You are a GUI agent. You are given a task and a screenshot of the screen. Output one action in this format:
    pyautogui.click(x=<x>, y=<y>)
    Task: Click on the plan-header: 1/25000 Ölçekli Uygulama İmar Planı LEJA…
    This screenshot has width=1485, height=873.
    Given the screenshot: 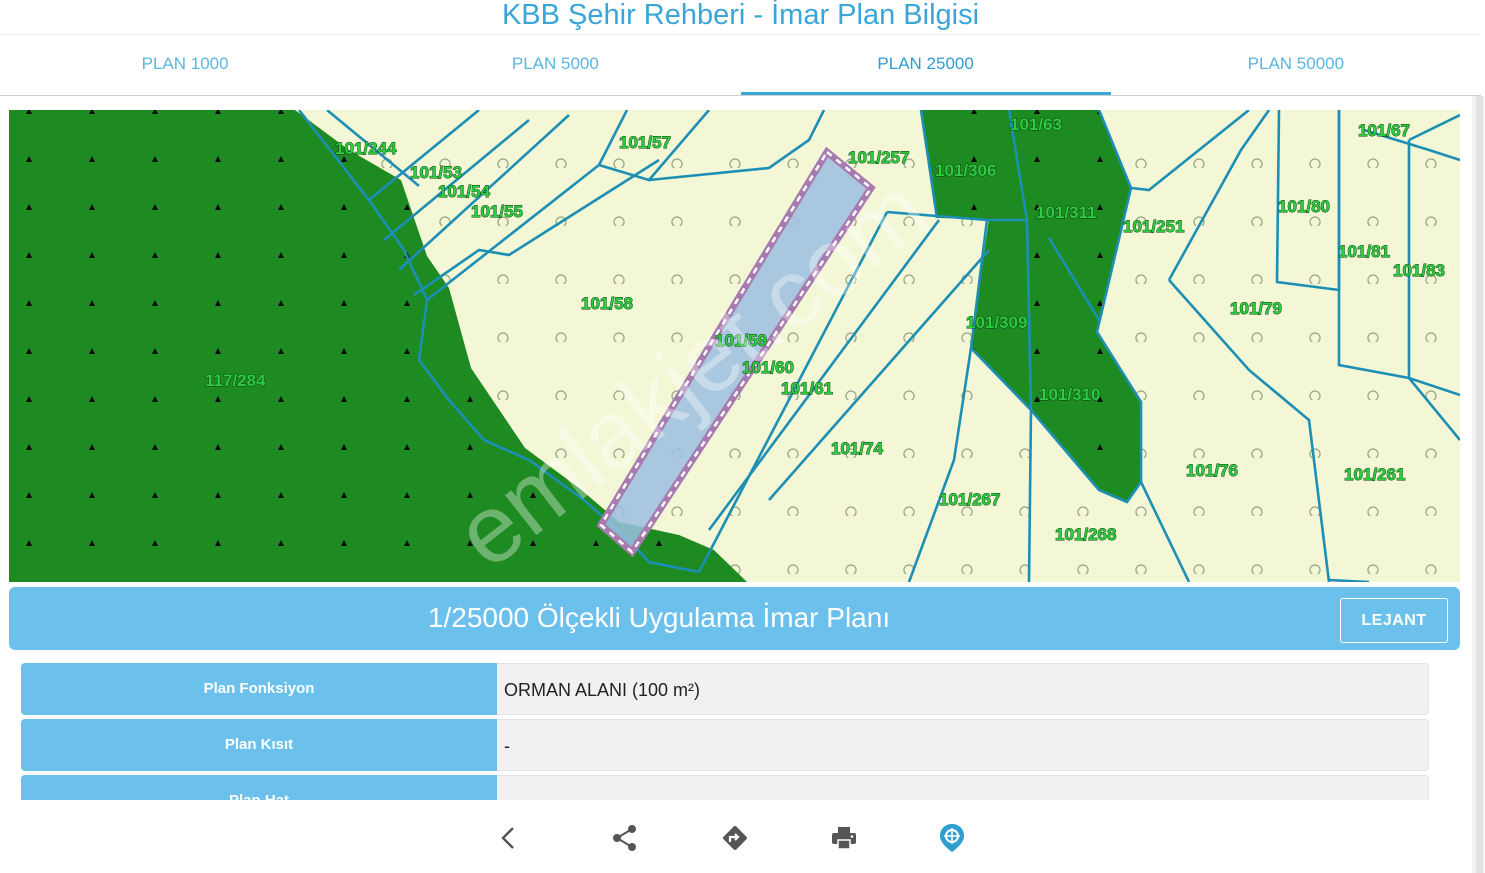 What is the action you would take?
    pyautogui.click(x=734, y=618)
    